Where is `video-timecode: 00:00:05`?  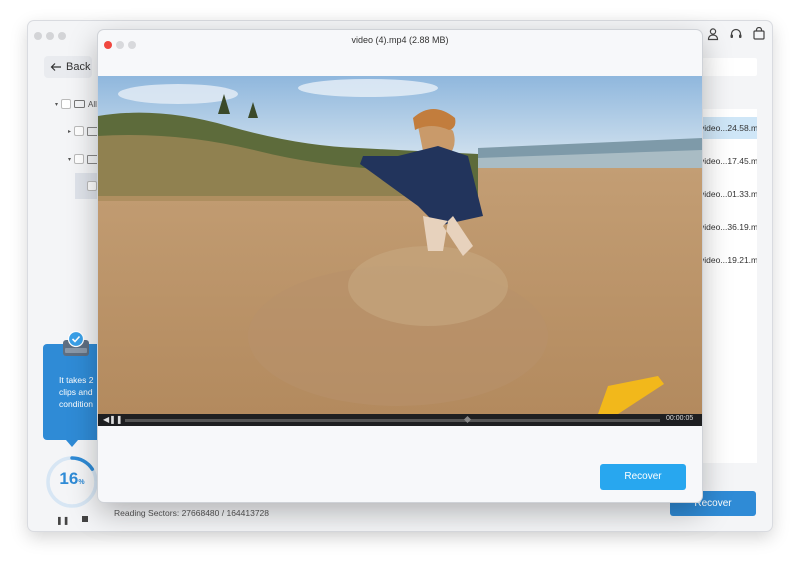 video-timecode: 00:00:05 is located at coordinates (680, 418).